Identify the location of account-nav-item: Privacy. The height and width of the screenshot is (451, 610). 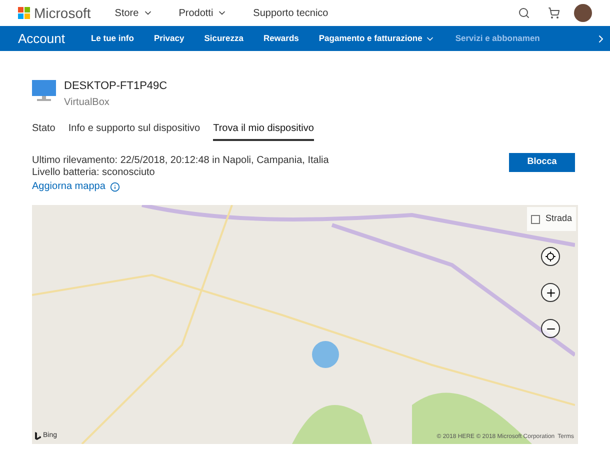
(169, 38).